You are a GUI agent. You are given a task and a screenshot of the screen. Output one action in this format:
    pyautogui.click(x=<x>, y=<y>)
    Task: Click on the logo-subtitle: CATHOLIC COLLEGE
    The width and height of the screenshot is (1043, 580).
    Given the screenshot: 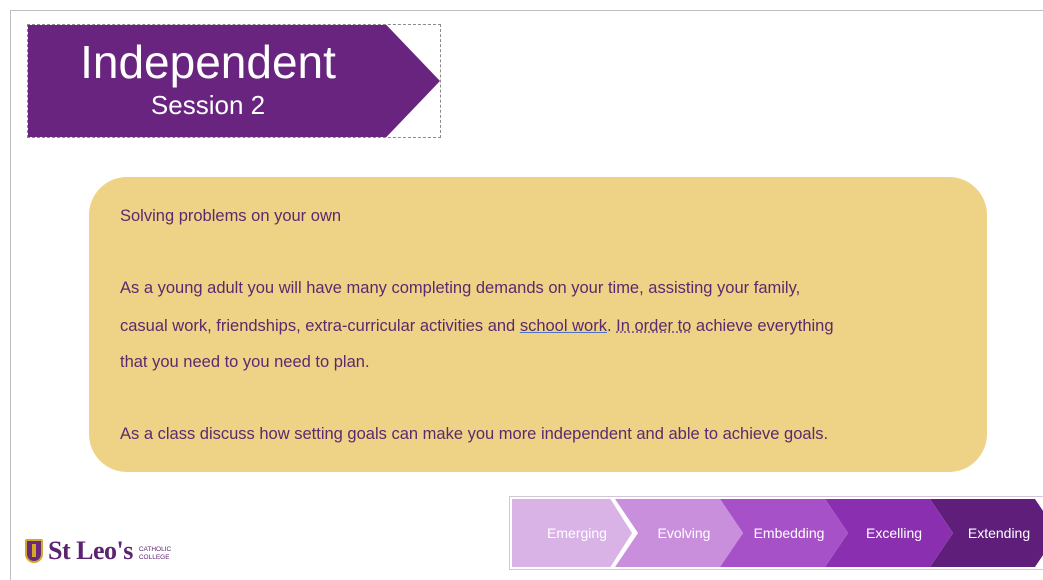 What is the action you would take?
    pyautogui.click(x=155, y=554)
    